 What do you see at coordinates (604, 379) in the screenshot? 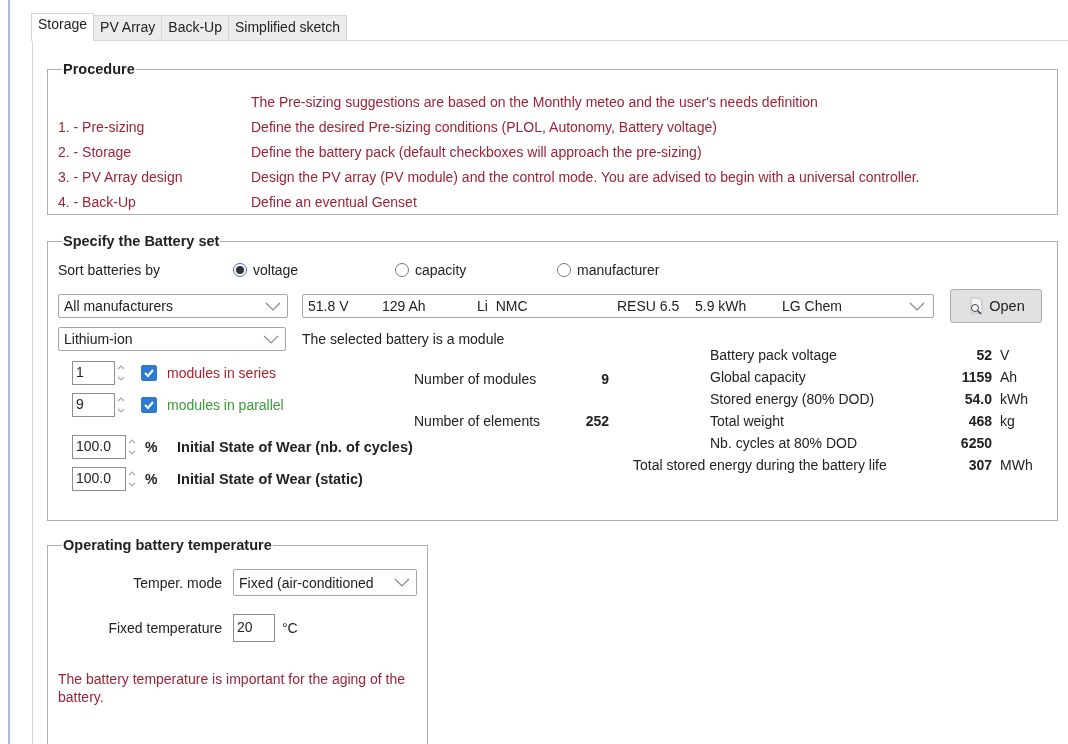
I see `count-value: 9` at bounding box center [604, 379].